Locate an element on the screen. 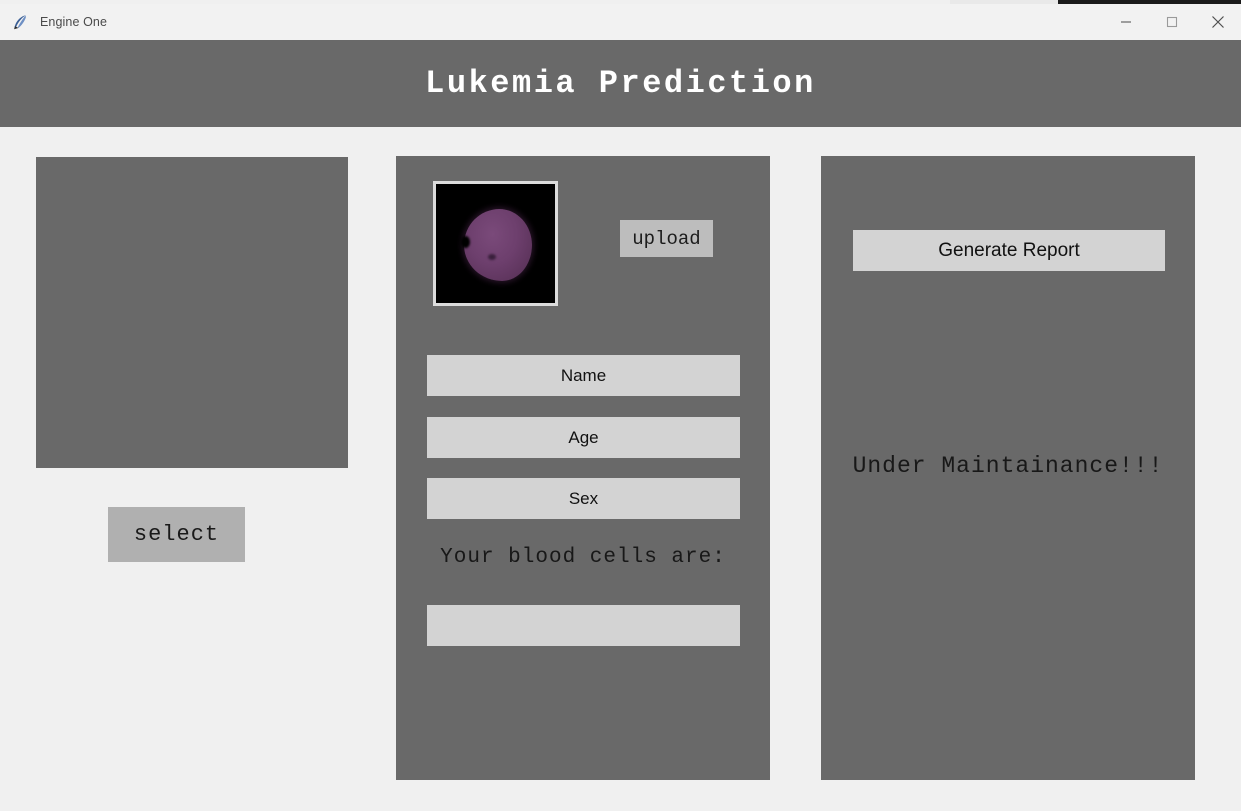 Image resolution: width=1241 pixels, height=811 pixels. window-titlebar: Engine One is located at coordinates (620, 22).